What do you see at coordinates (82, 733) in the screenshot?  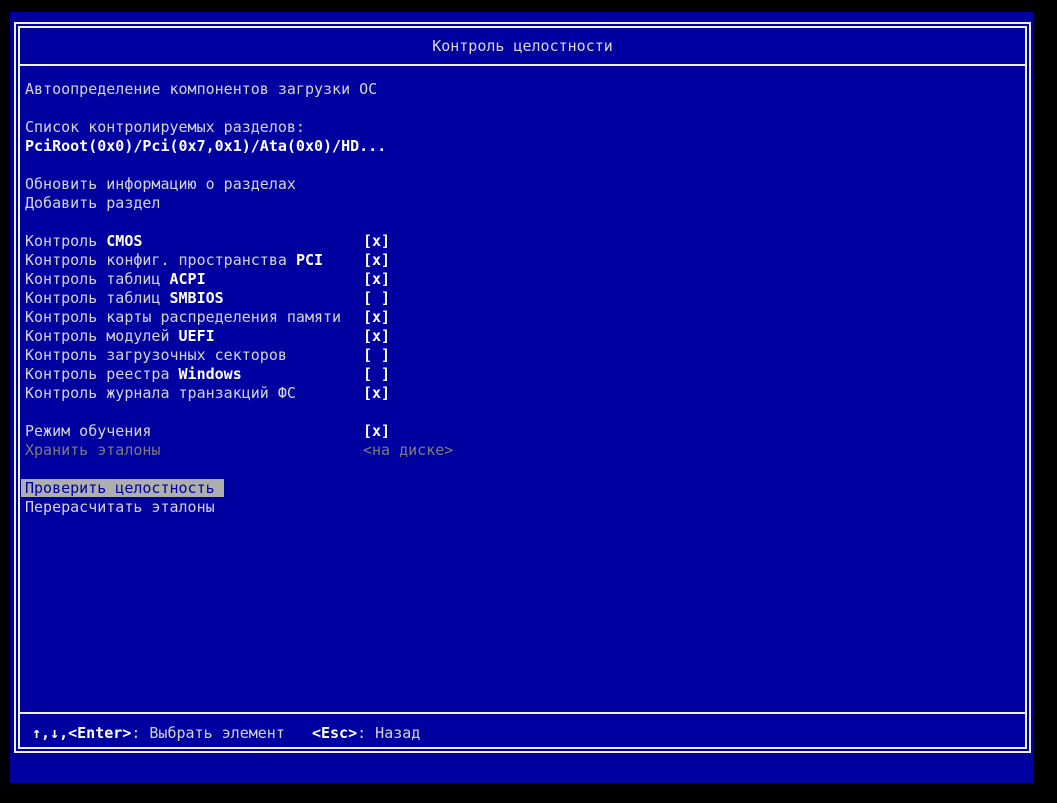 I see `nav-keys-hint: ↑,↓,<Enter>` at bounding box center [82, 733].